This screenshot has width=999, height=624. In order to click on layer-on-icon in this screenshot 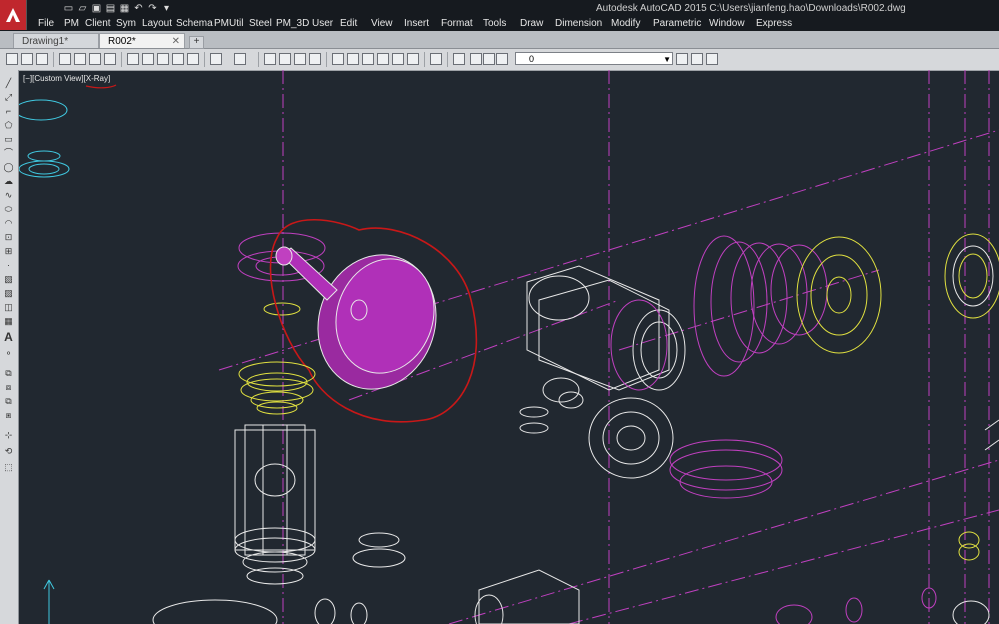, I will do `click(476, 59)`.